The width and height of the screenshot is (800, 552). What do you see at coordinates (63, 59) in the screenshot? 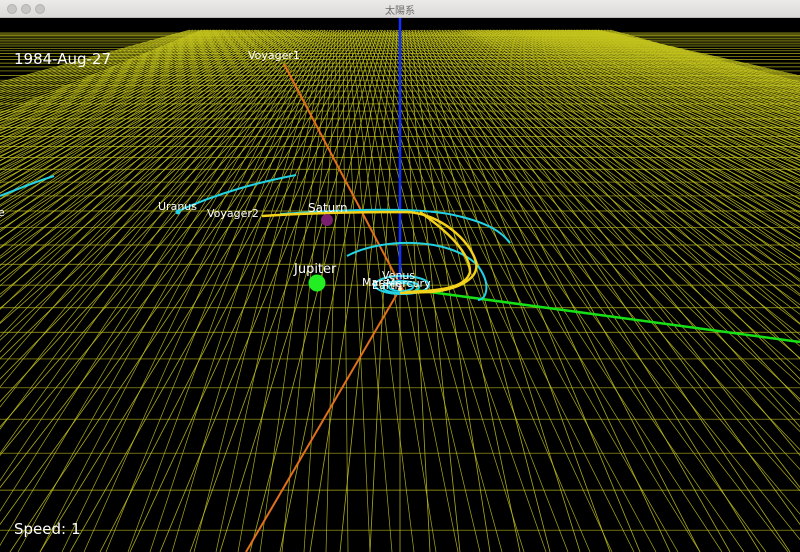
I see `simulation-date: 1984-Aug-27` at bounding box center [63, 59].